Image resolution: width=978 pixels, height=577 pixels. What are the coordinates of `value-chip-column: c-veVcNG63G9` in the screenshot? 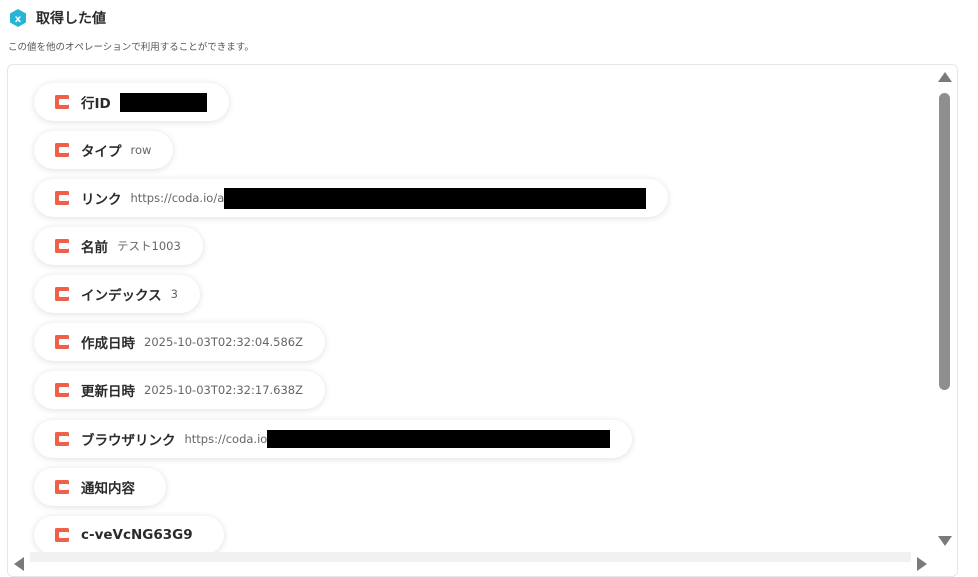 It's located at (129, 534).